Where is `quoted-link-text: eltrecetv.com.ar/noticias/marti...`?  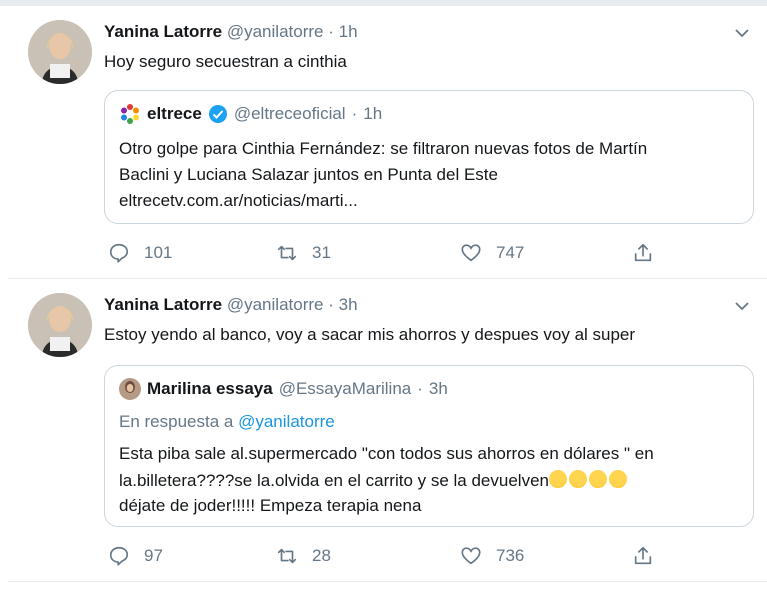 quoted-link-text: eltrecetv.com.ar/noticias/marti... is located at coordinates (238, 201).